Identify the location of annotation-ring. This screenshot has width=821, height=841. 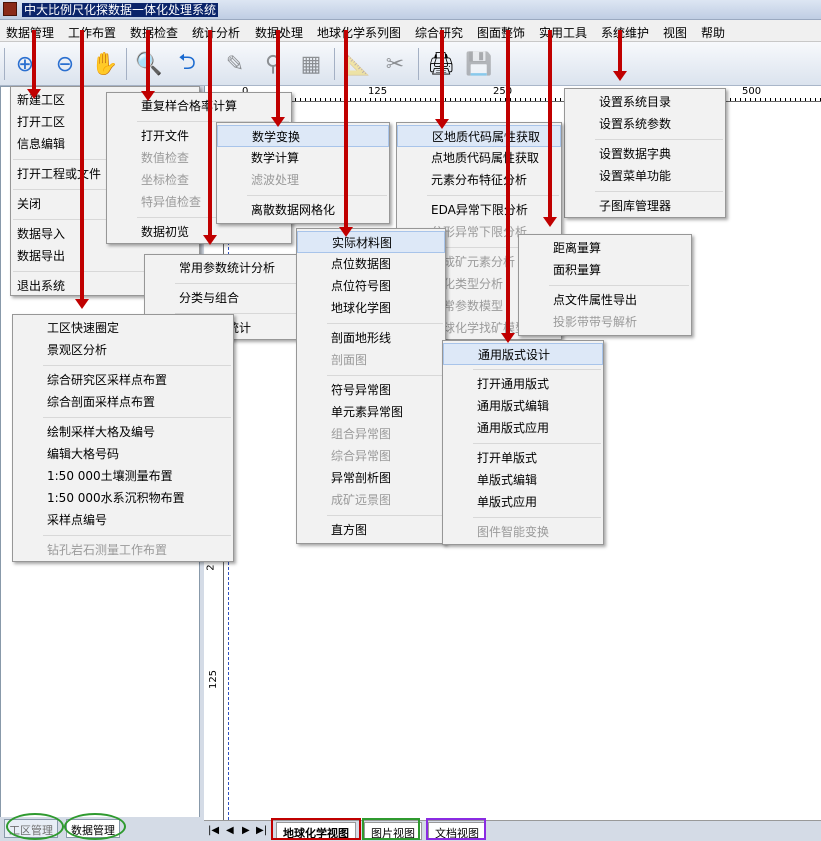
(35, 826).